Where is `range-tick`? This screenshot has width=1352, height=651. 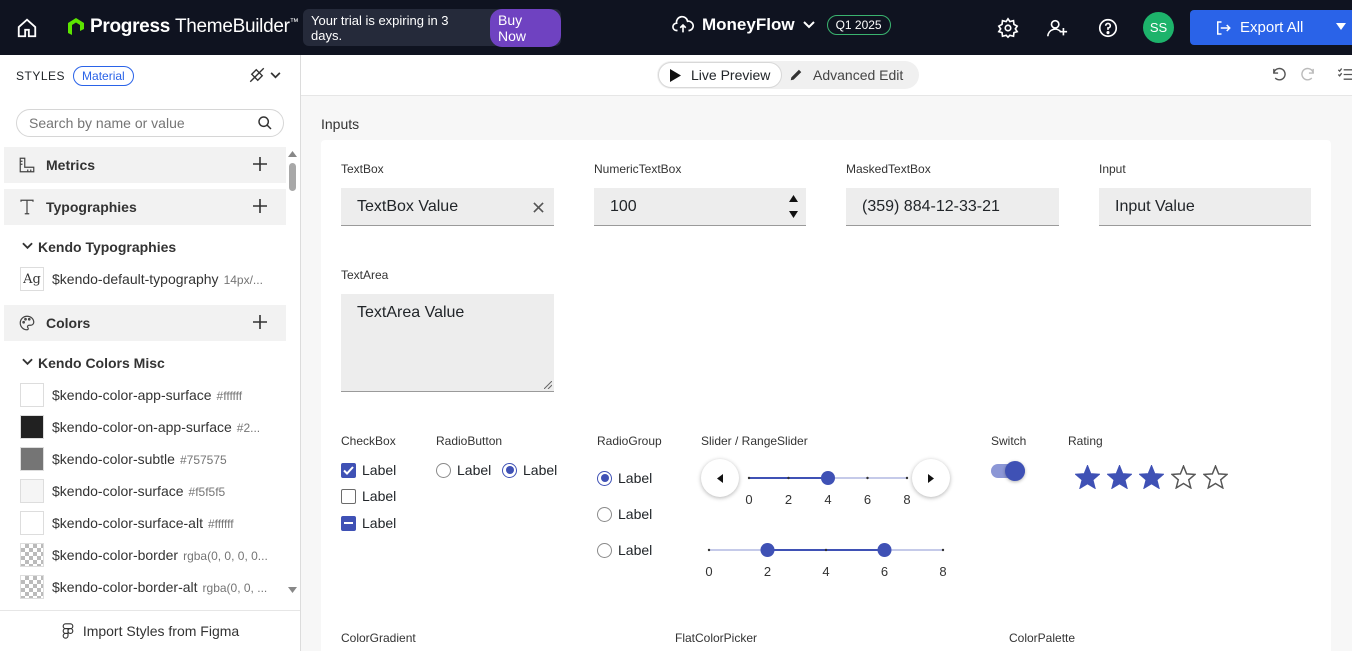
range-tick is located at coordinates (709, 550).